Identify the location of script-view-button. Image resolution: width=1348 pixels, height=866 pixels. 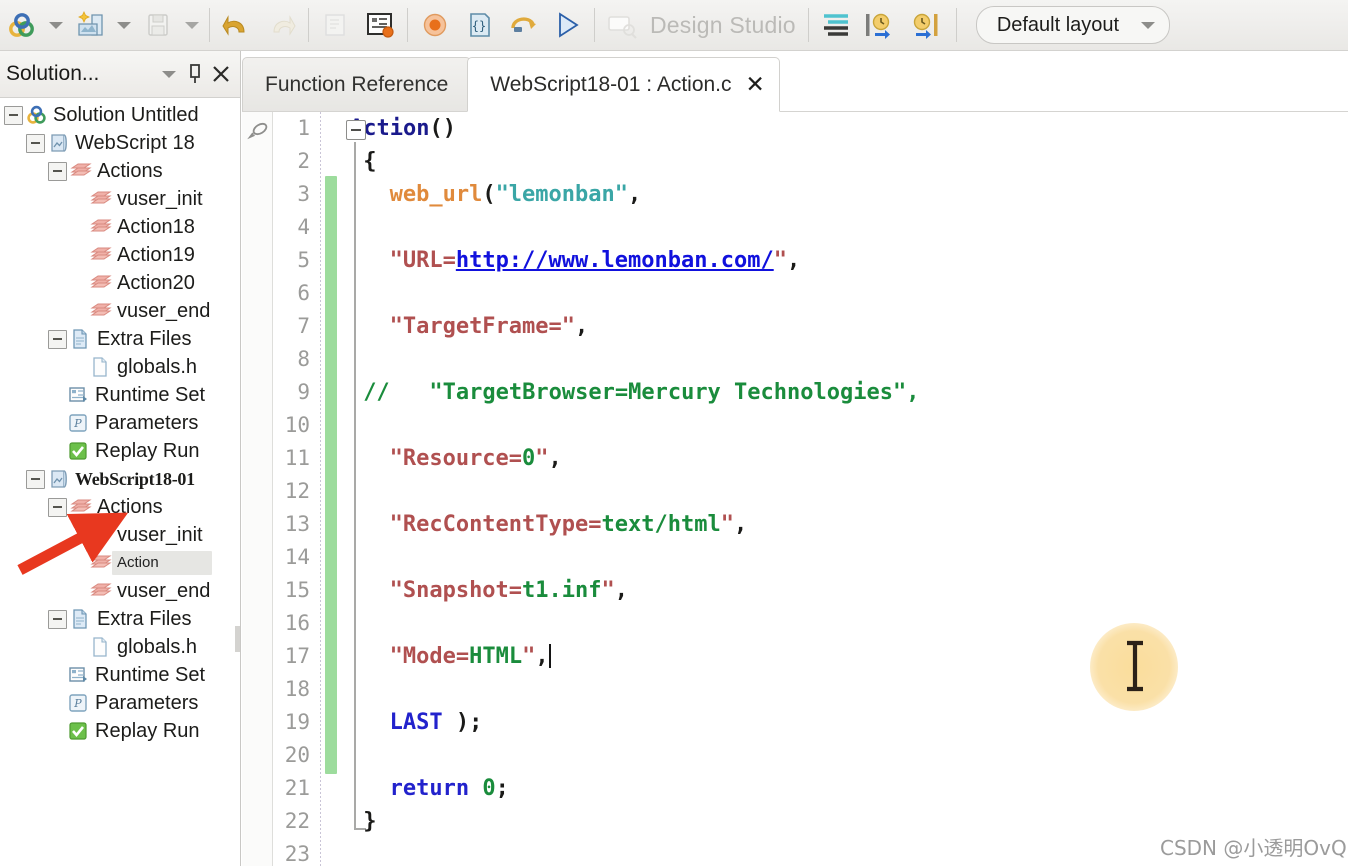
(836, 25).